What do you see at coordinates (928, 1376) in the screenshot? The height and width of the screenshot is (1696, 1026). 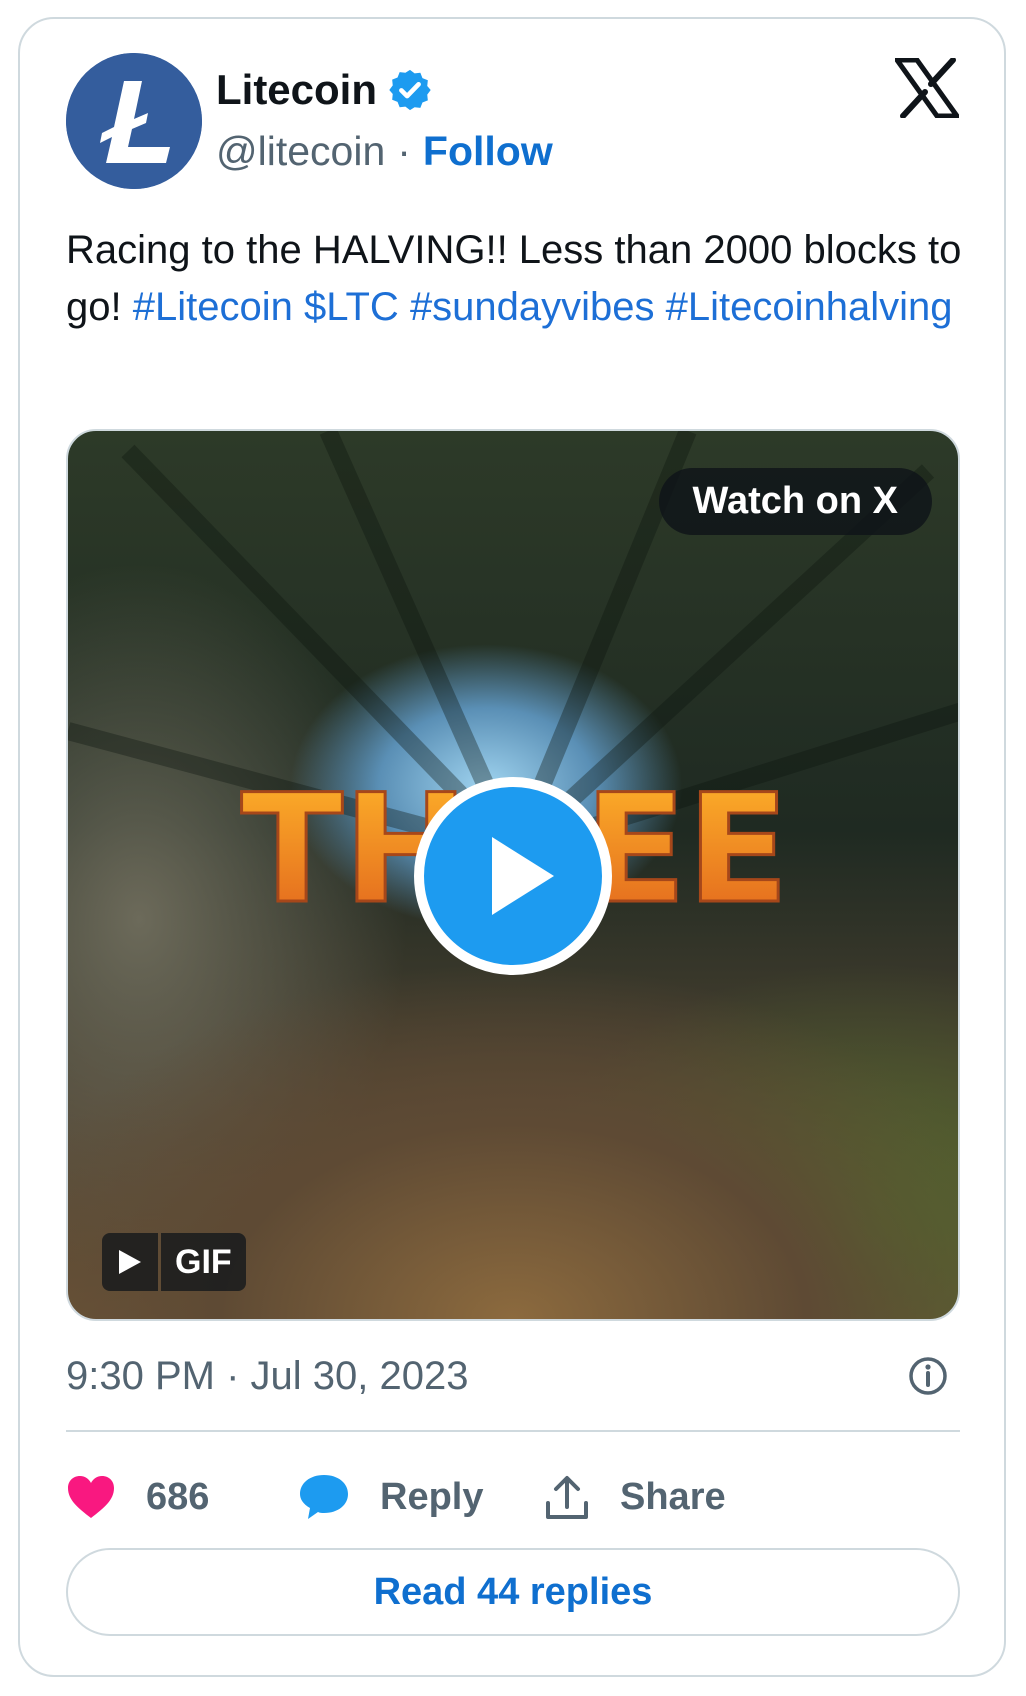 I see `info-icon` at bounding box center [928, 1376].